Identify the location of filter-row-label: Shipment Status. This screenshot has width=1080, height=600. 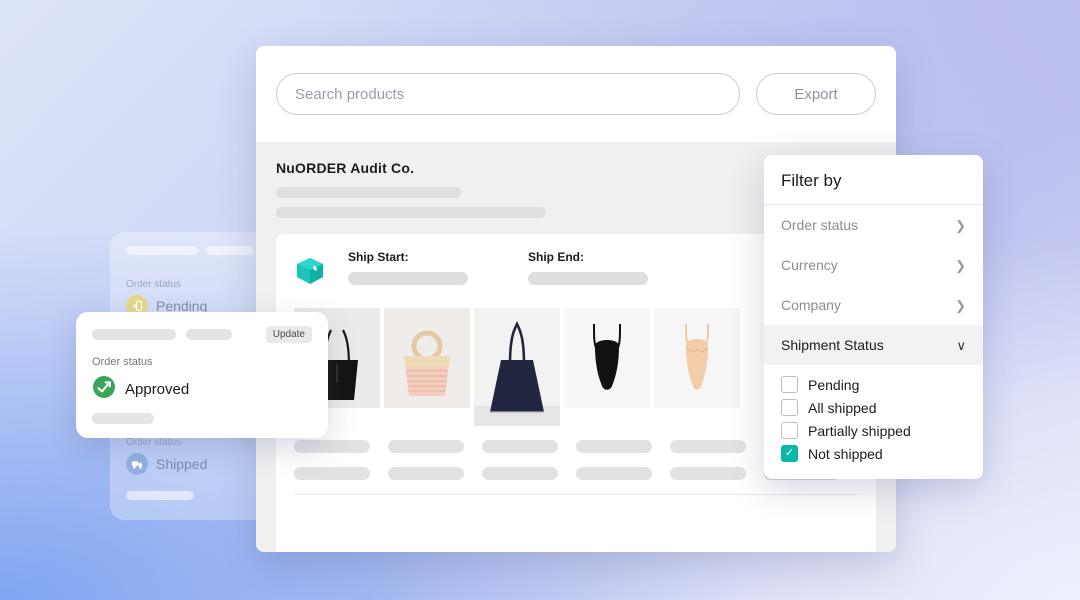
(832, 345).